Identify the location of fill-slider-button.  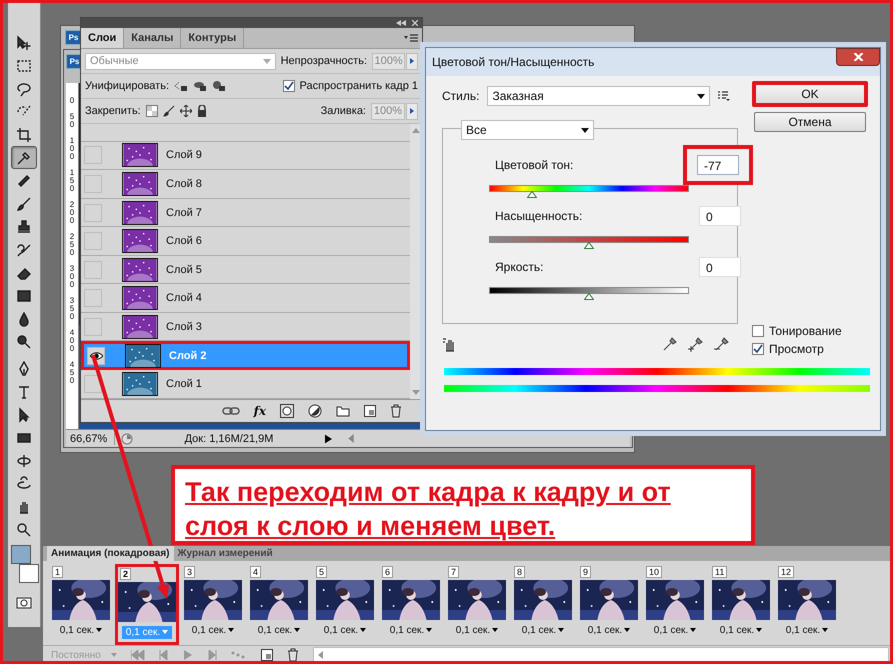
(412, 111).